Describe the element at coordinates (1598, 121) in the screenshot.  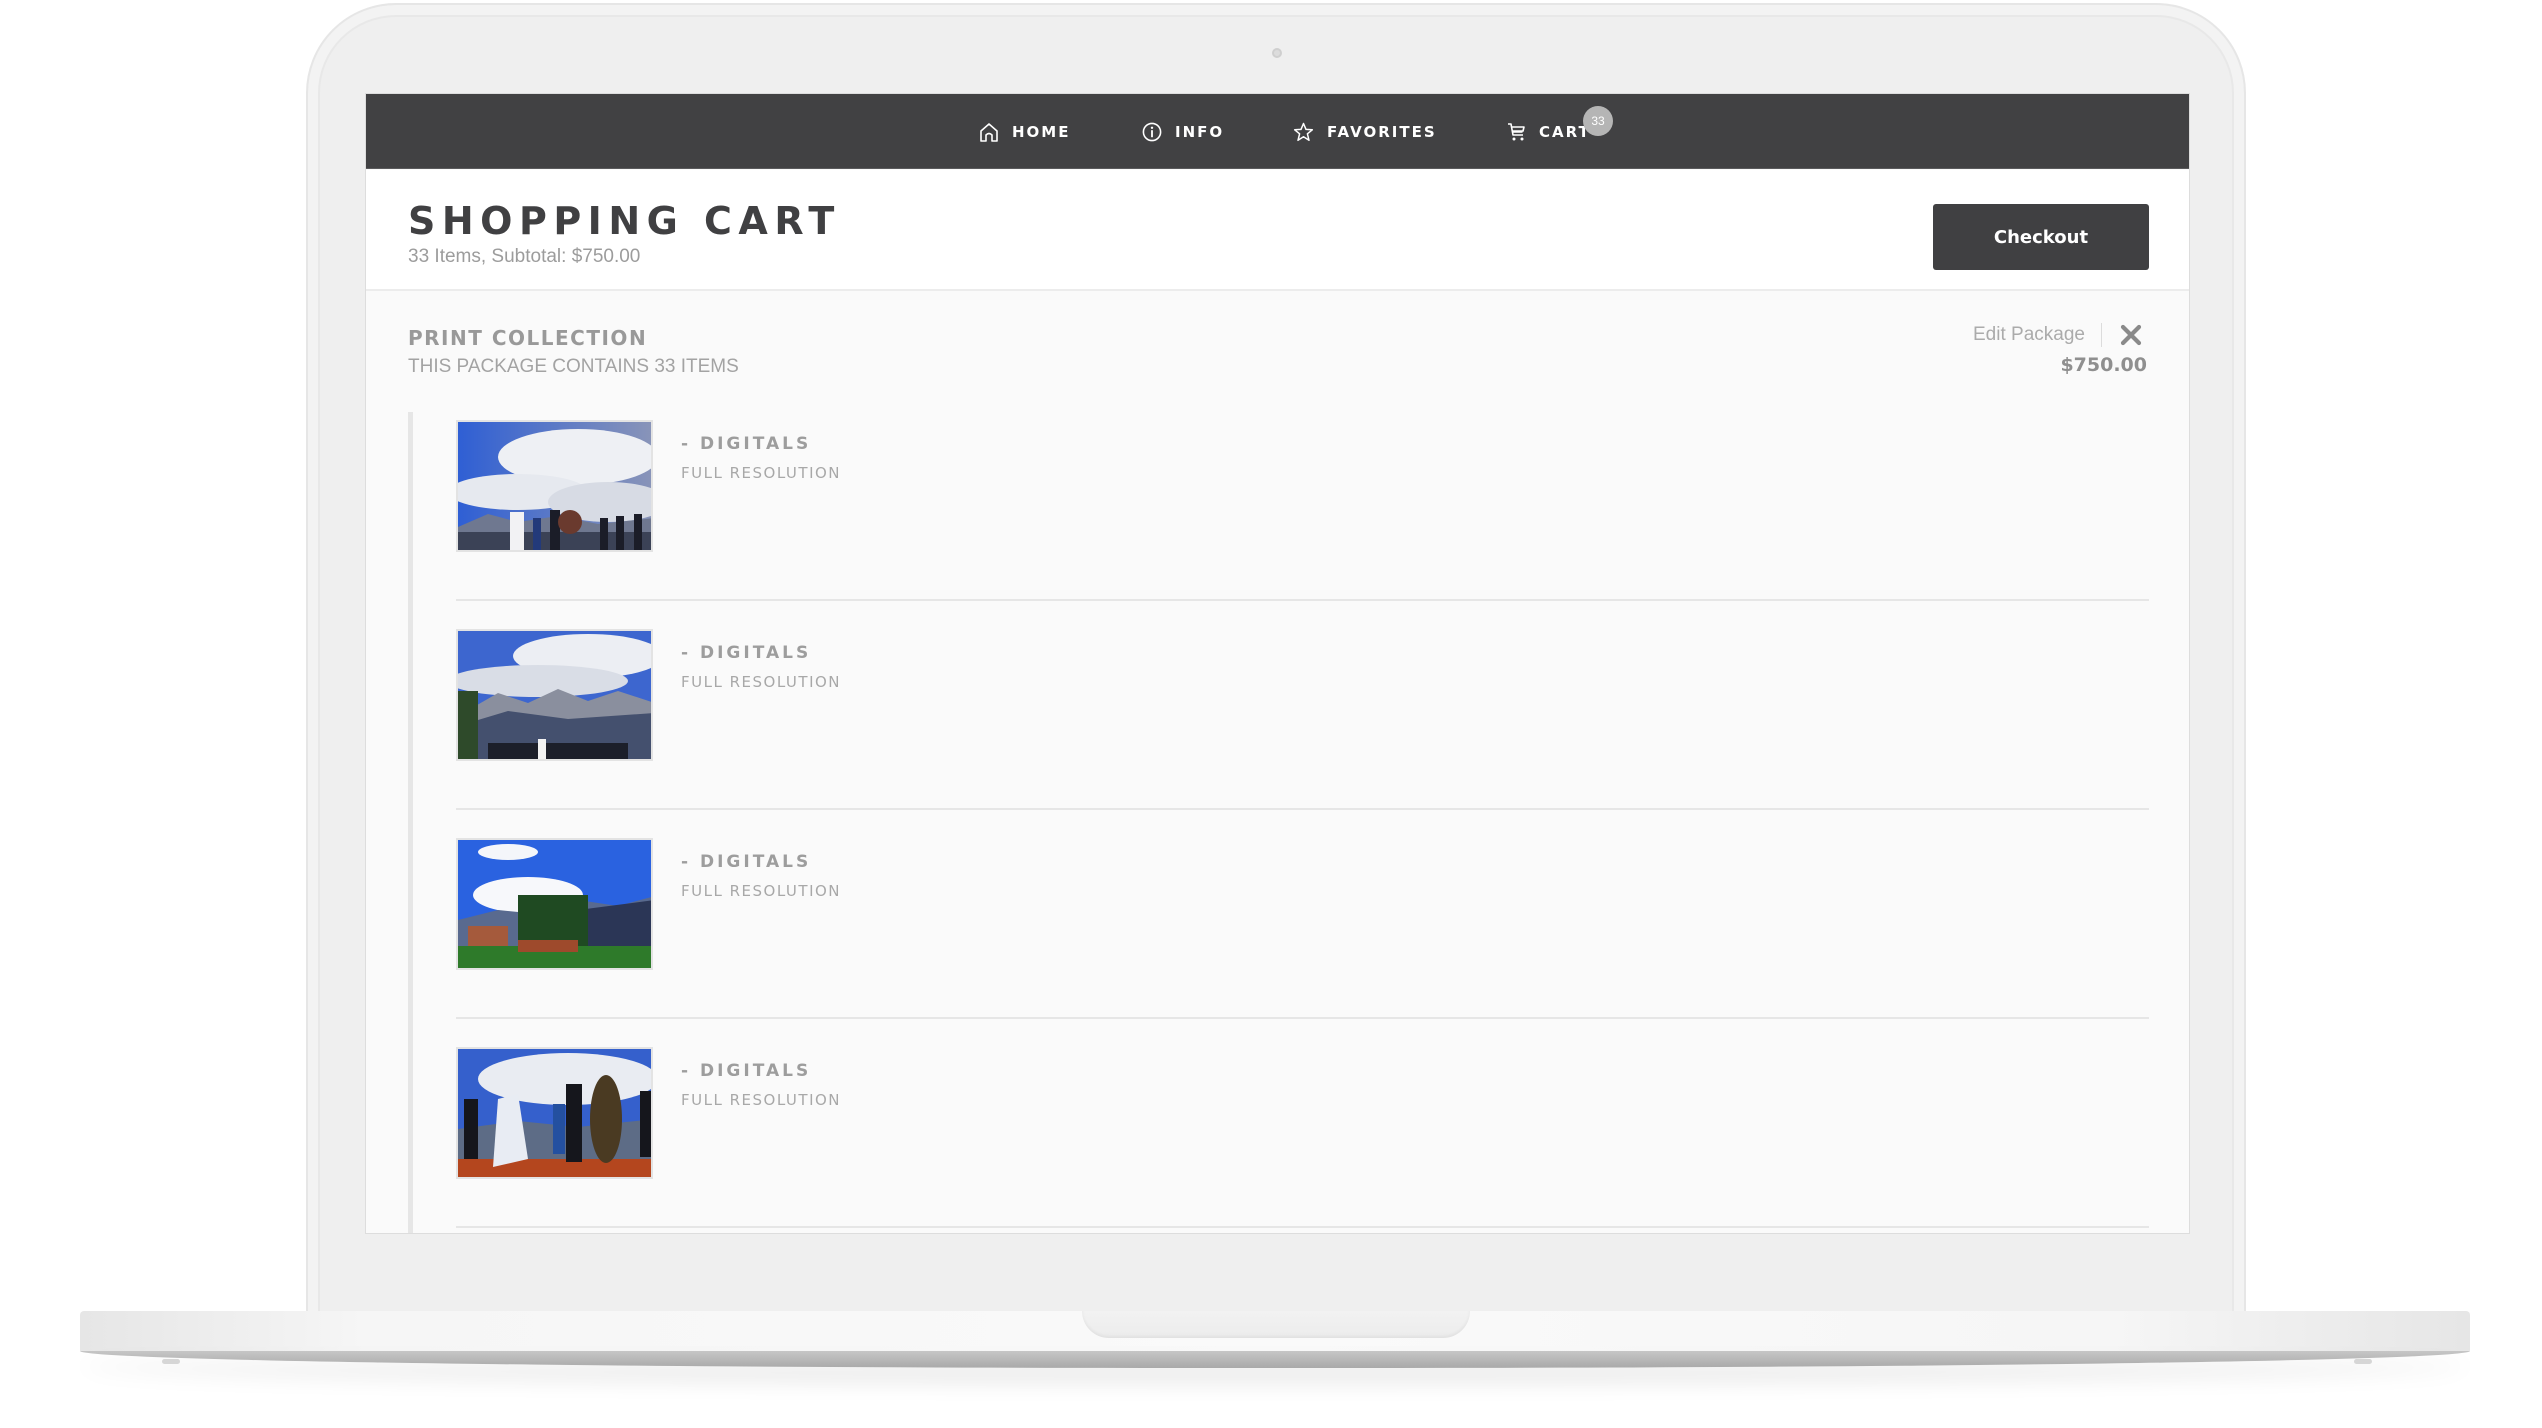
I see `cart-count-badge: 33` at that location.